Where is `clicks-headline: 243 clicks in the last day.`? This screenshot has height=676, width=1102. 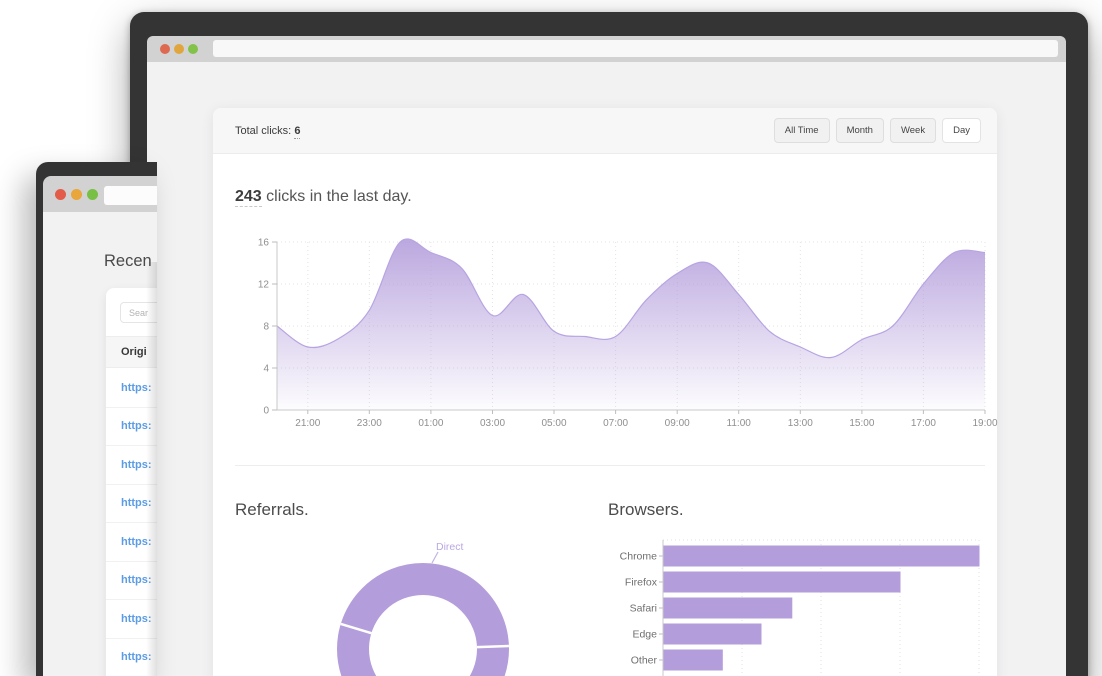
clicks-headline: 243 clicks in the last day. is located at coordinates (323, 197).